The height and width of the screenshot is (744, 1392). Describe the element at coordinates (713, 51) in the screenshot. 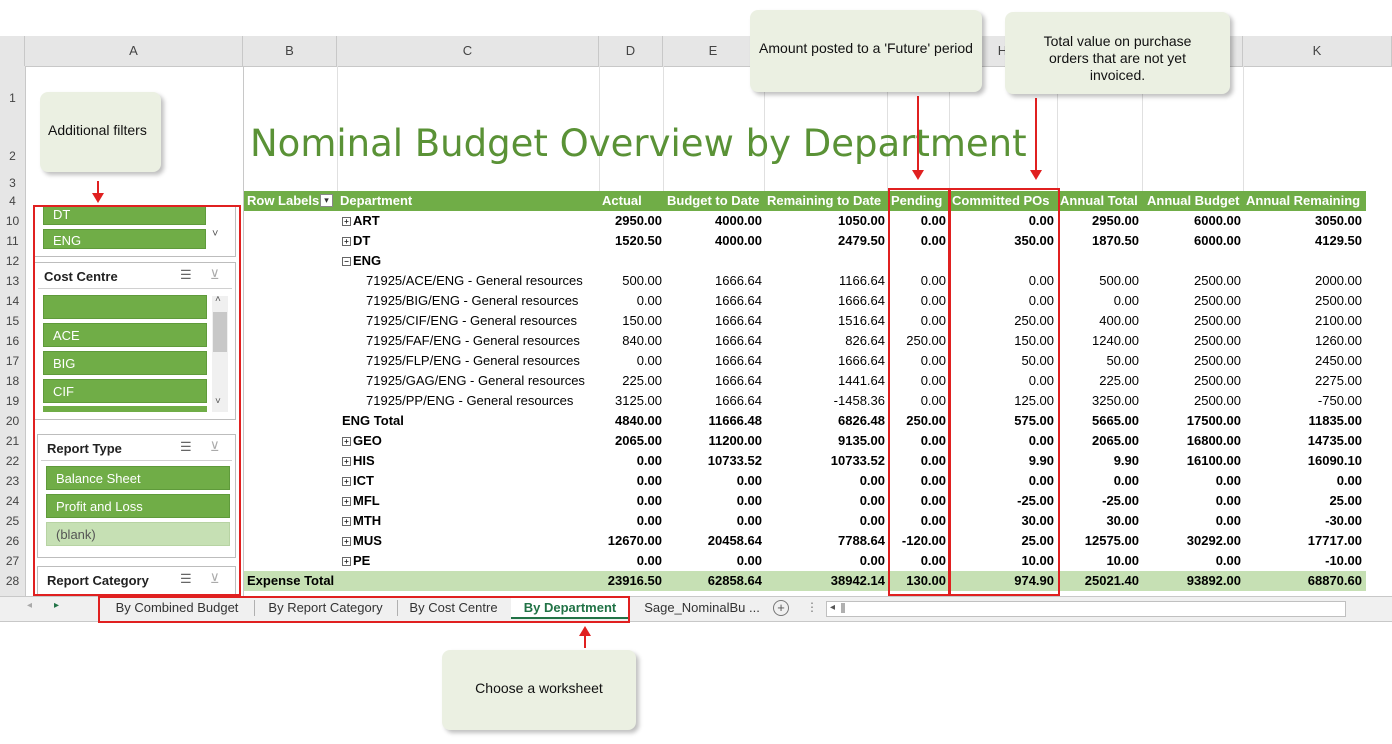

I see `column-header: E` at that location.